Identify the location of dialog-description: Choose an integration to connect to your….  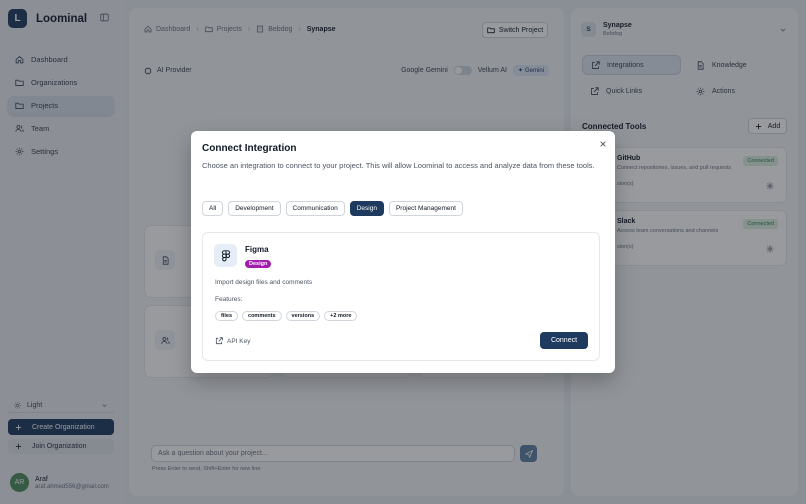
(398, 165).